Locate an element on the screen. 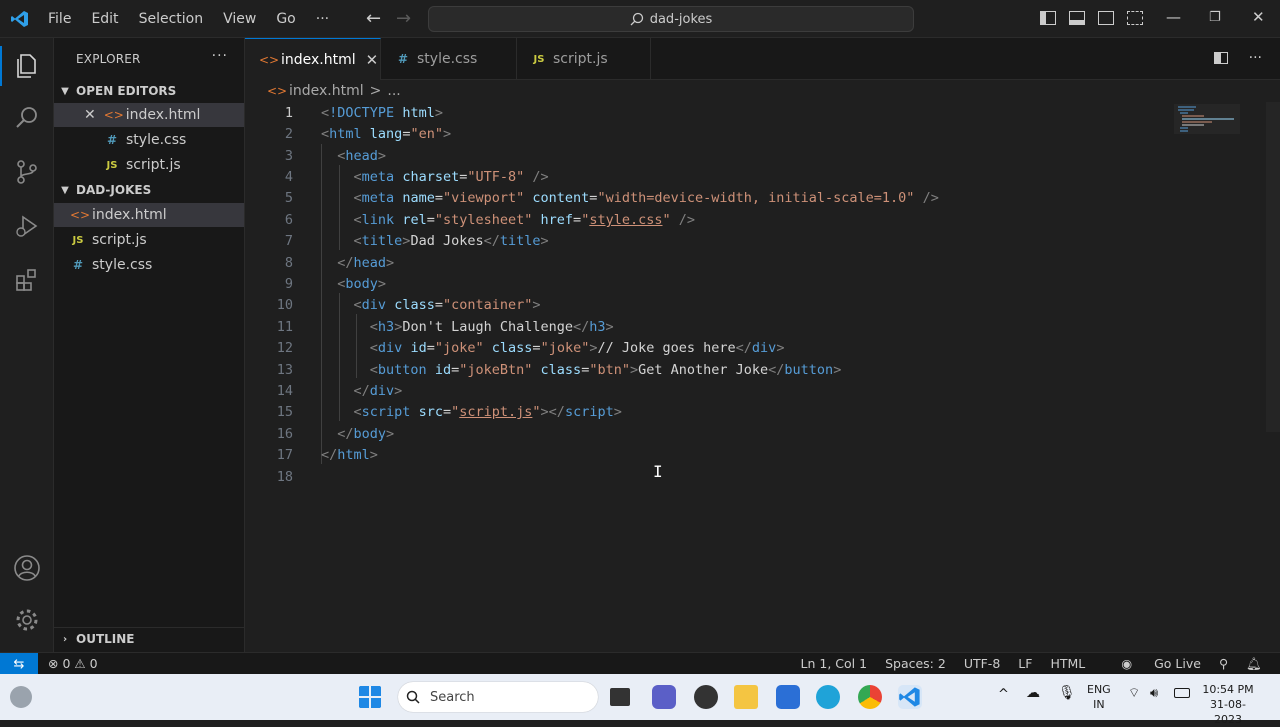 This screenshot has height=727, width=1280. open-editor-label: script.js is located at coordinates (153, 165).